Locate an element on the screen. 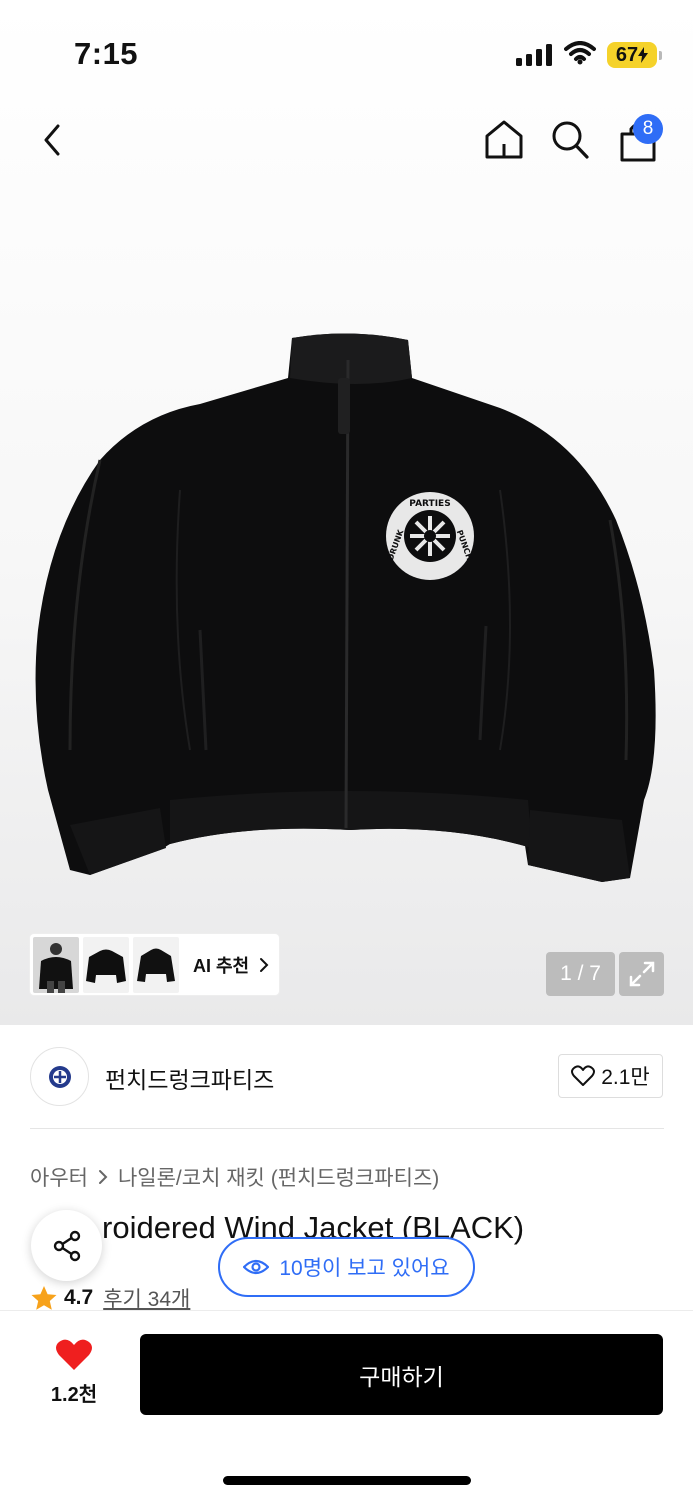 The image size is (693, 1500). wish-count: 1.2천 is located at coordinates (74, 1395).